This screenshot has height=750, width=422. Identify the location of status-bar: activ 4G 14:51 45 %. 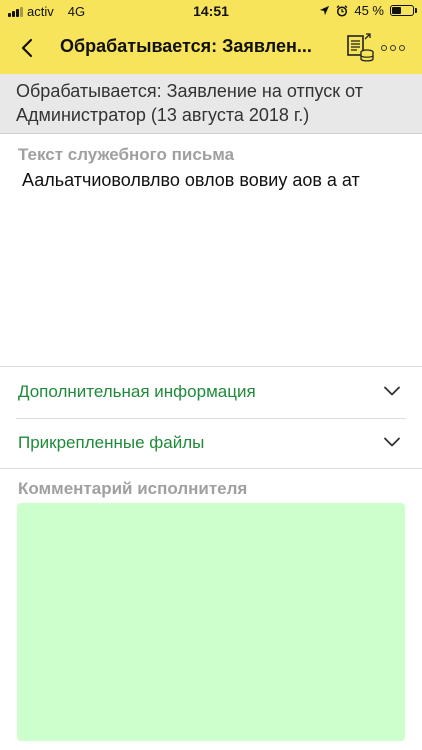
(211, 11).